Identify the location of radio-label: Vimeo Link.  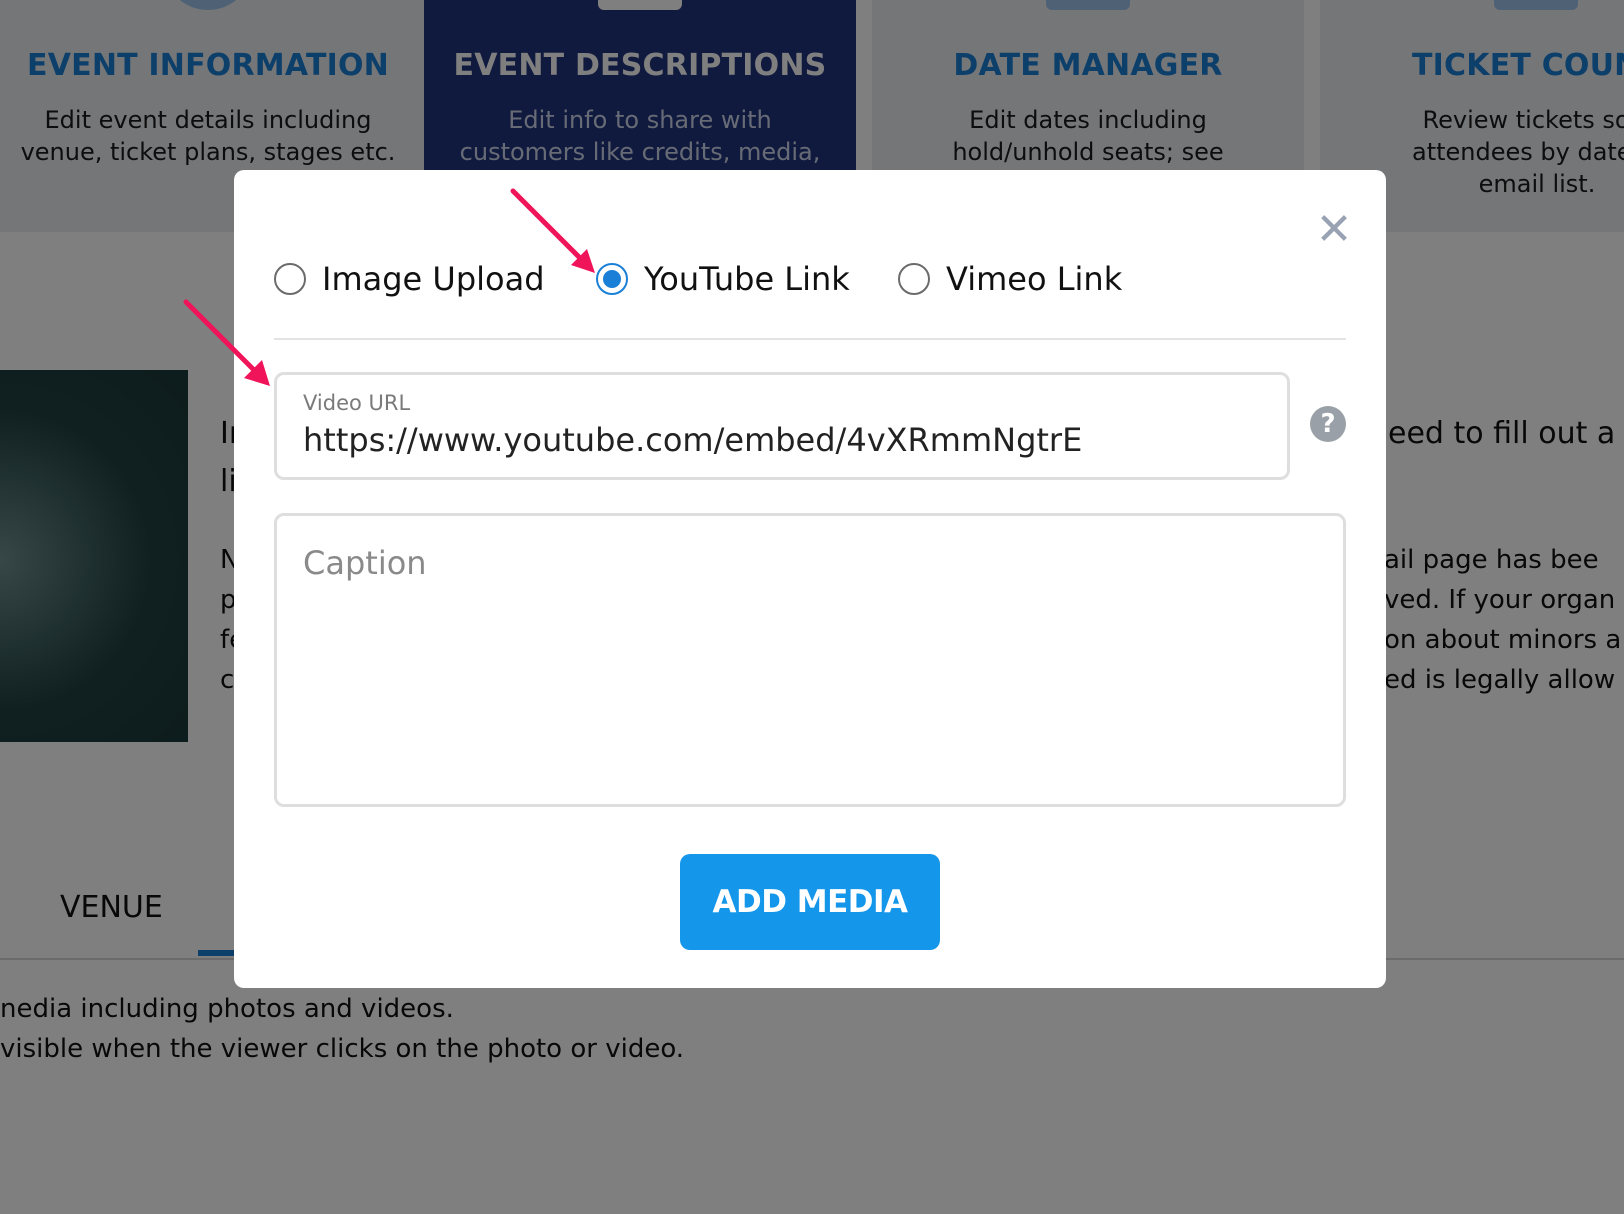
(1034, 279).